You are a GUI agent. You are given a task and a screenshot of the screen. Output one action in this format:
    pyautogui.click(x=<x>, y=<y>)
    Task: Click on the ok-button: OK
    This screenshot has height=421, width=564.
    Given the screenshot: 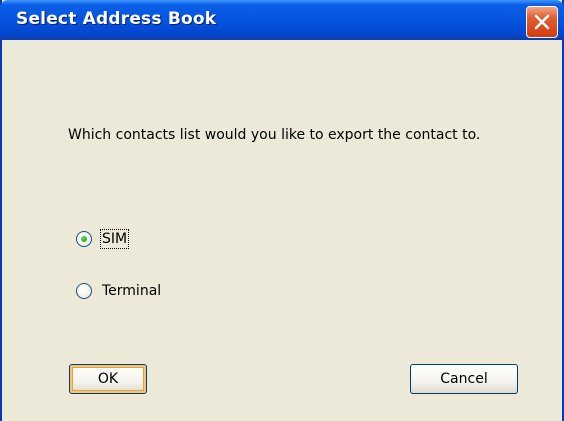 What is the action you would take?
    pyautogui.click(x=108, y=379)
    